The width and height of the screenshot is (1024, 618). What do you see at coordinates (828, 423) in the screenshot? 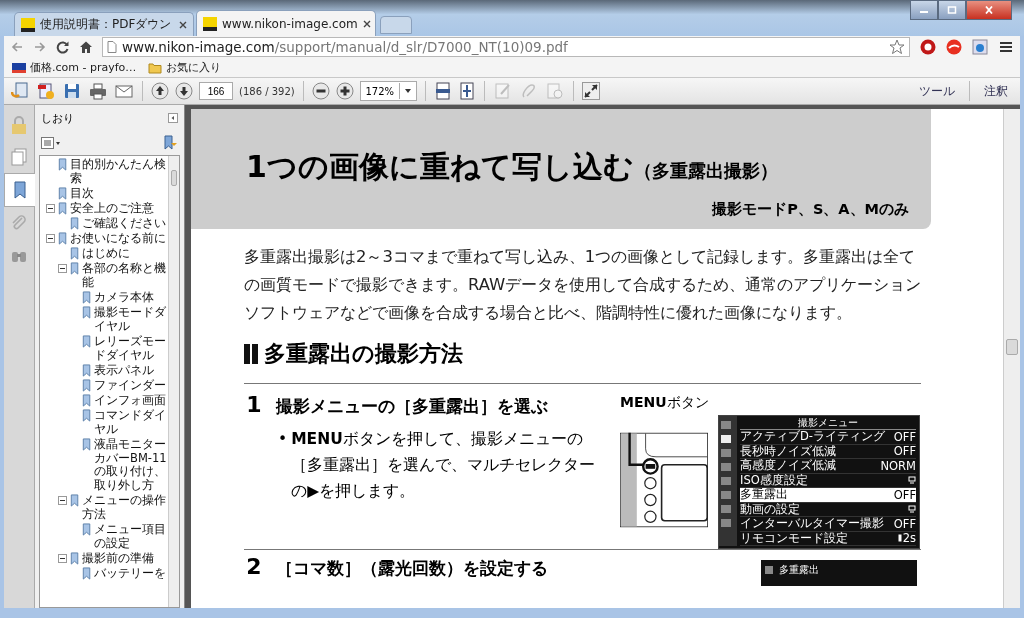
I see `menu-title: 撮影メニュー` at bounding box center [828, 423].